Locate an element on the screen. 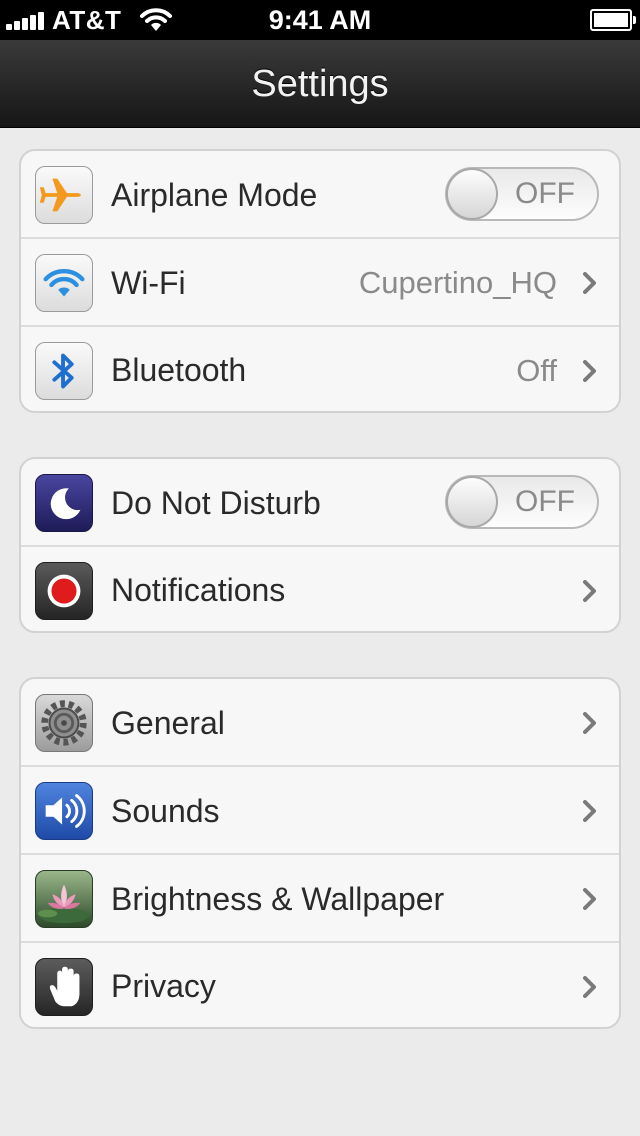 Image resolution: width=640 pixels, height=1136 pixels. row-privacy: Privacy is located at coordinates (320, 985).